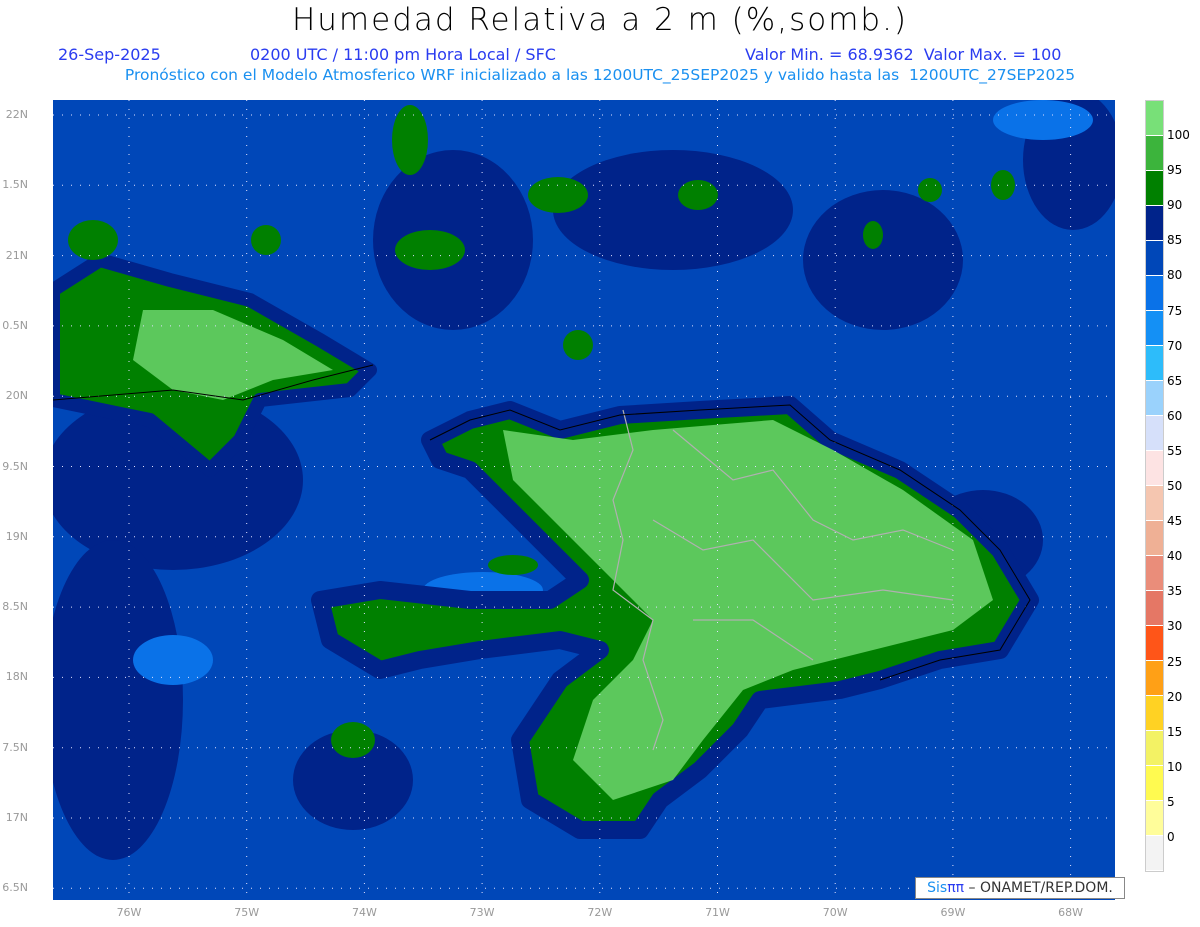  What do you see at coordinates (1175, 310) in the screenshot?
I see `colorbar-label: 75` at bounding box center [1175, 310].